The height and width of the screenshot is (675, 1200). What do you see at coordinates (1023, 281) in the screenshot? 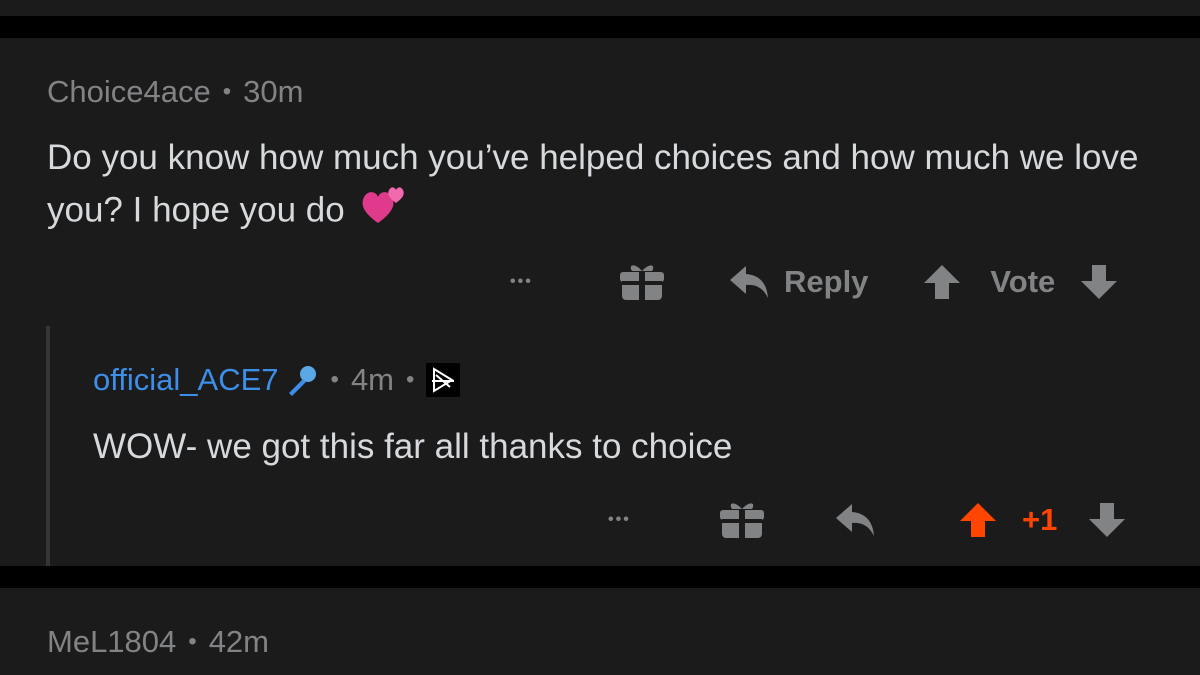
I see `vote-label: Vote` at bounding box center [1023, 281].